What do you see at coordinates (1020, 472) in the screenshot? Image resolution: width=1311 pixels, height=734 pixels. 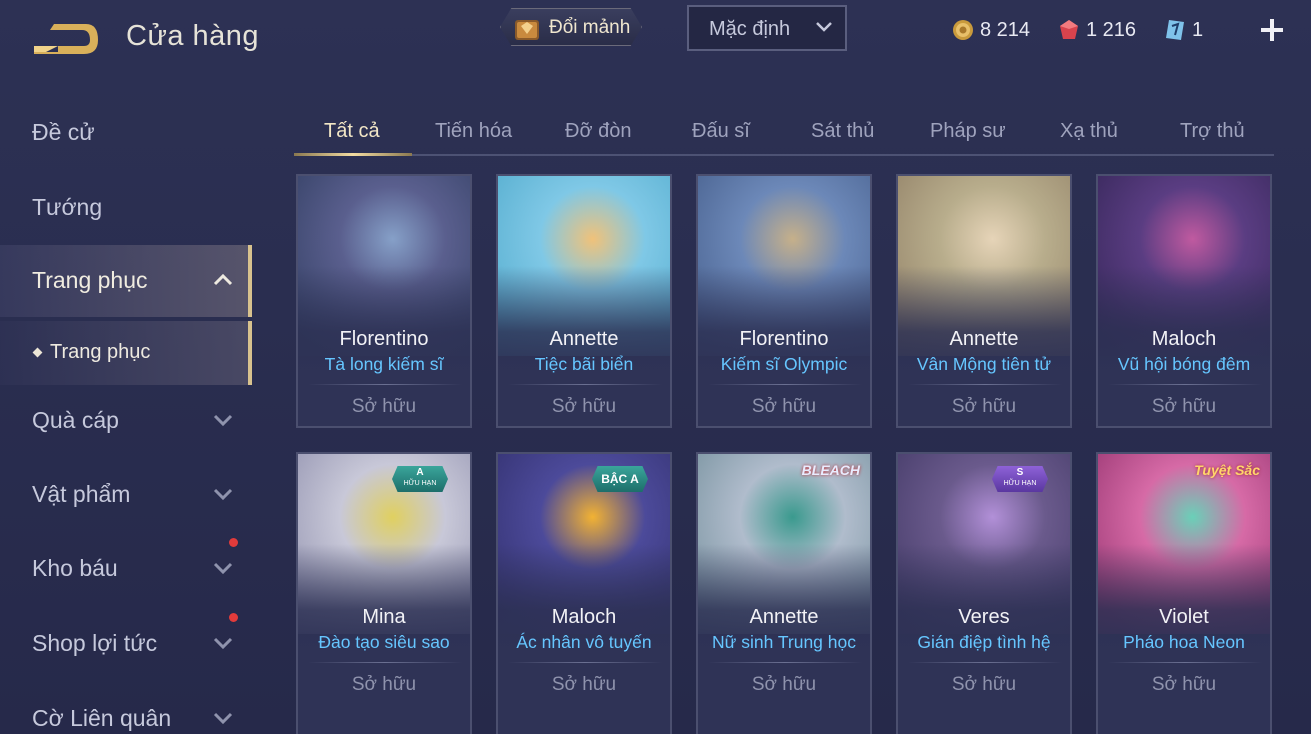 I see `tier-badge-grade: S` at bounding box center [1020, 472].